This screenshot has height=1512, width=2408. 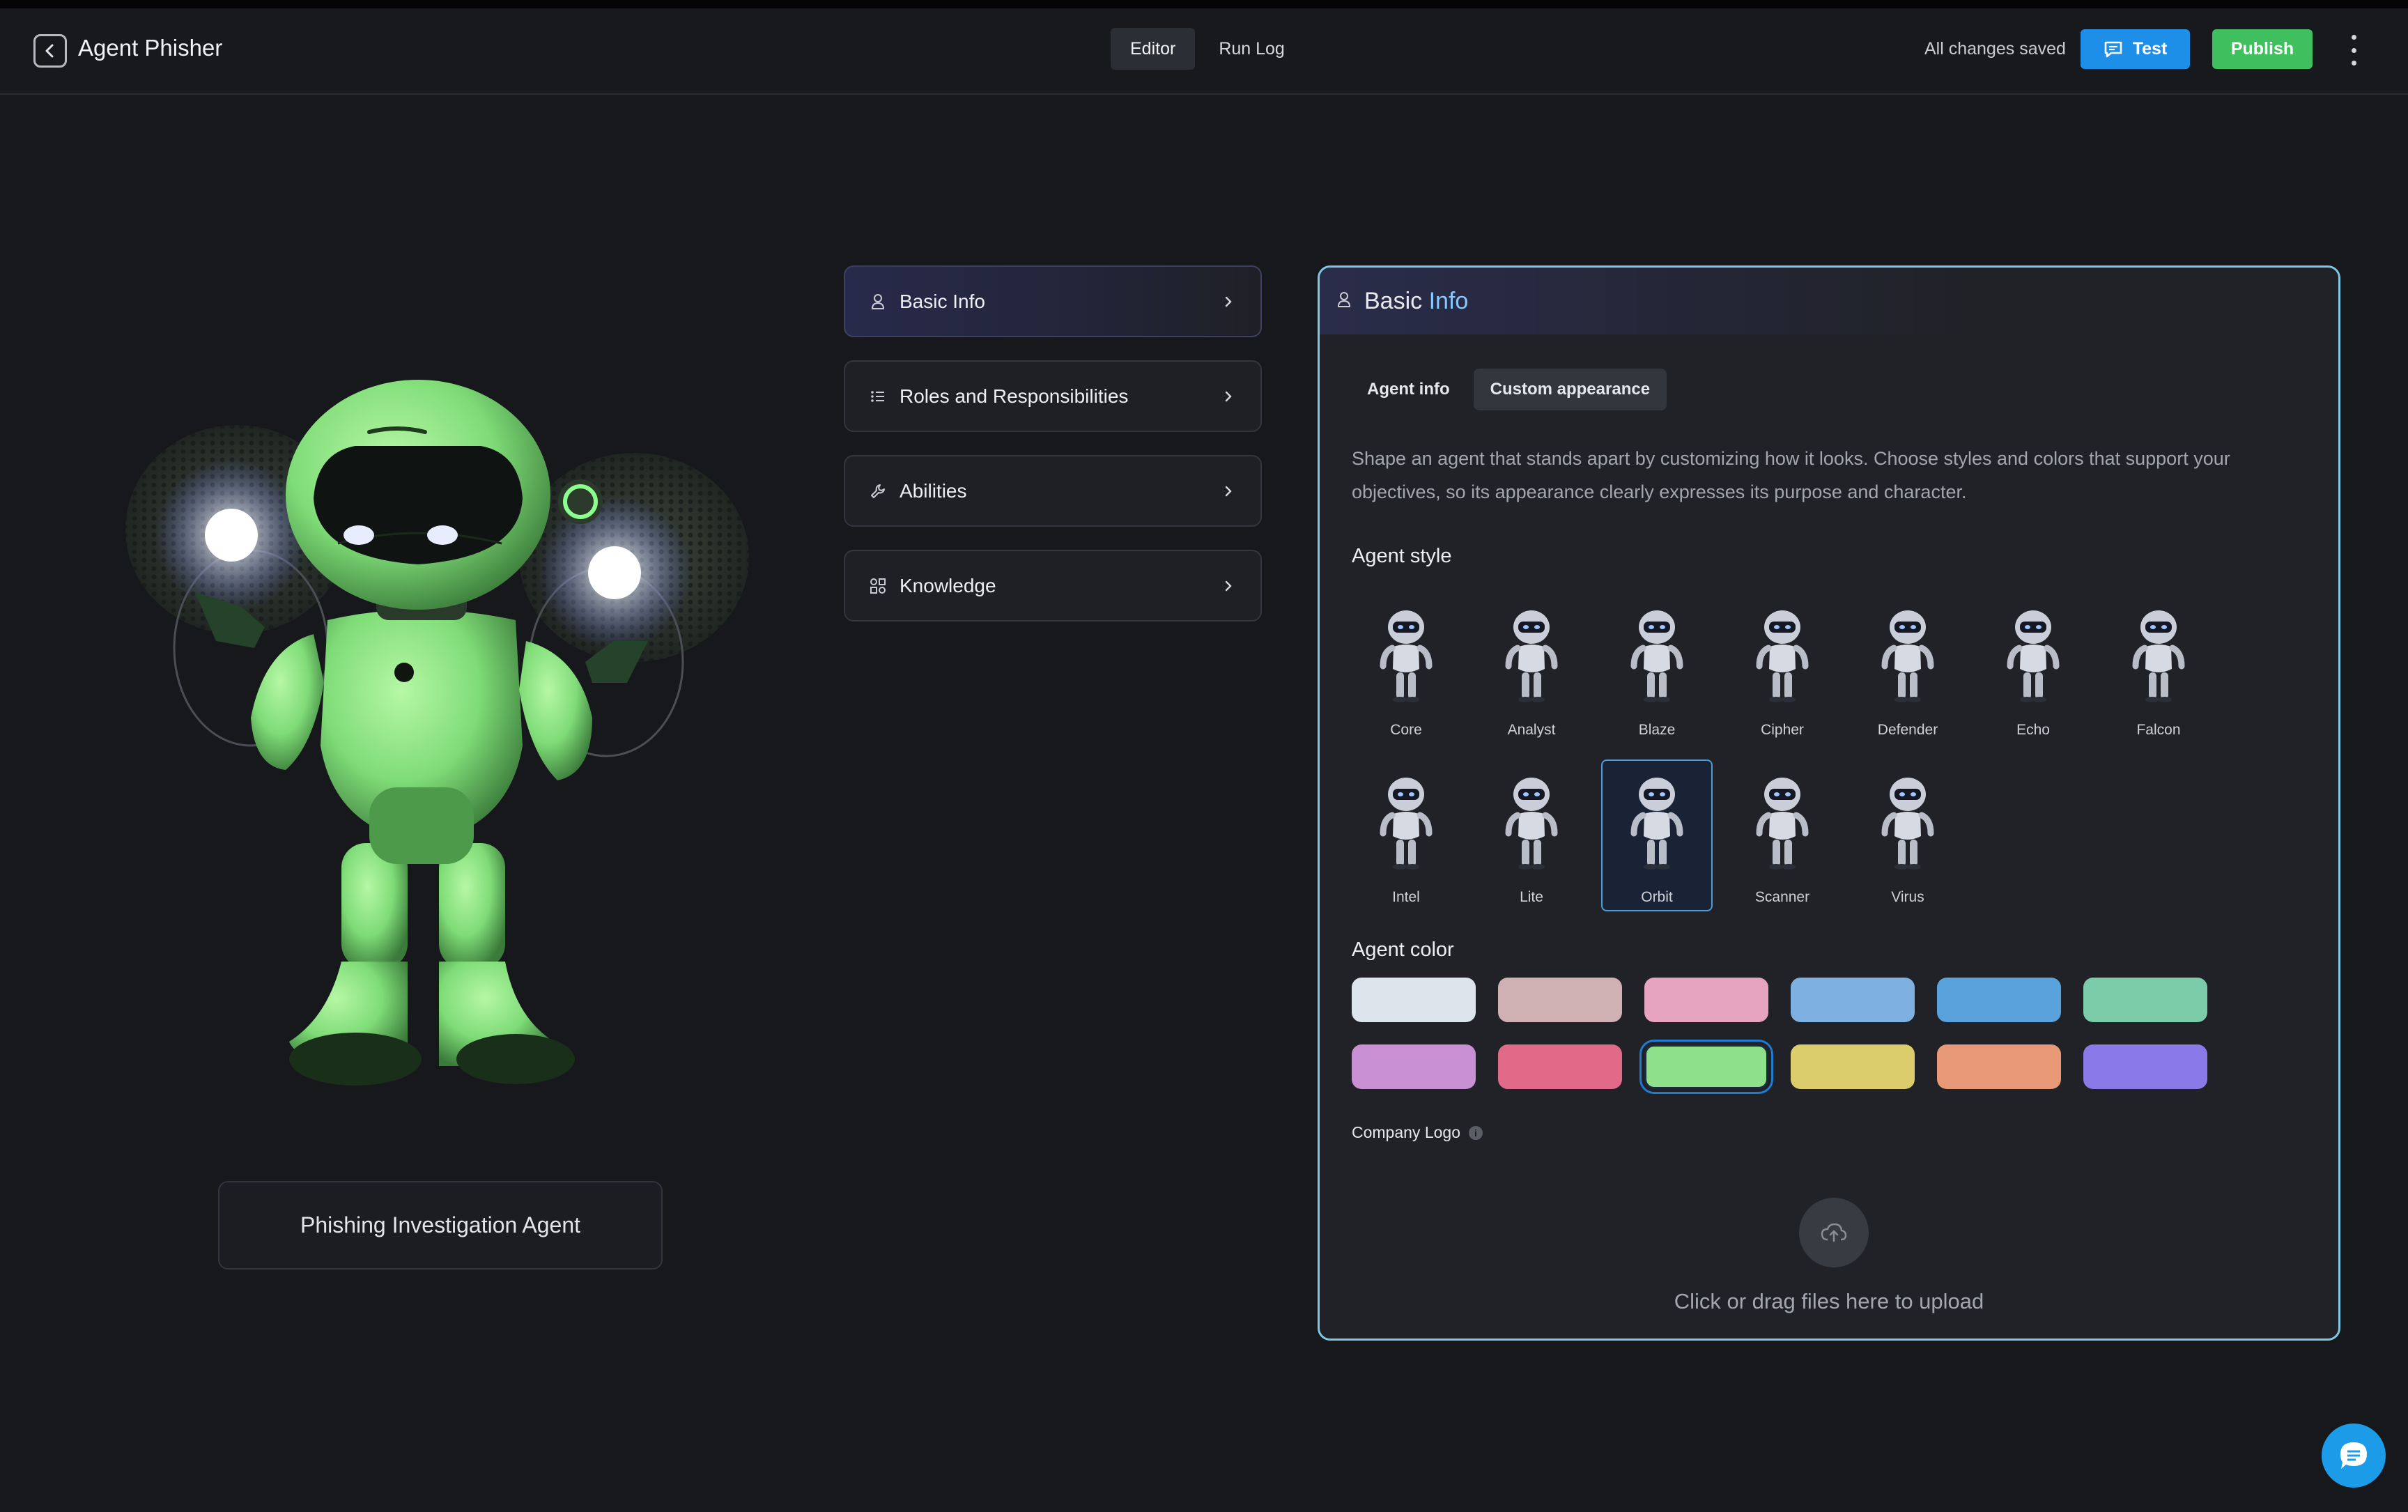 What do you see at coordinates (1995, 49) in the screenshot?
I see `save-status: All changes saved` at bounding box center [1995, 49].